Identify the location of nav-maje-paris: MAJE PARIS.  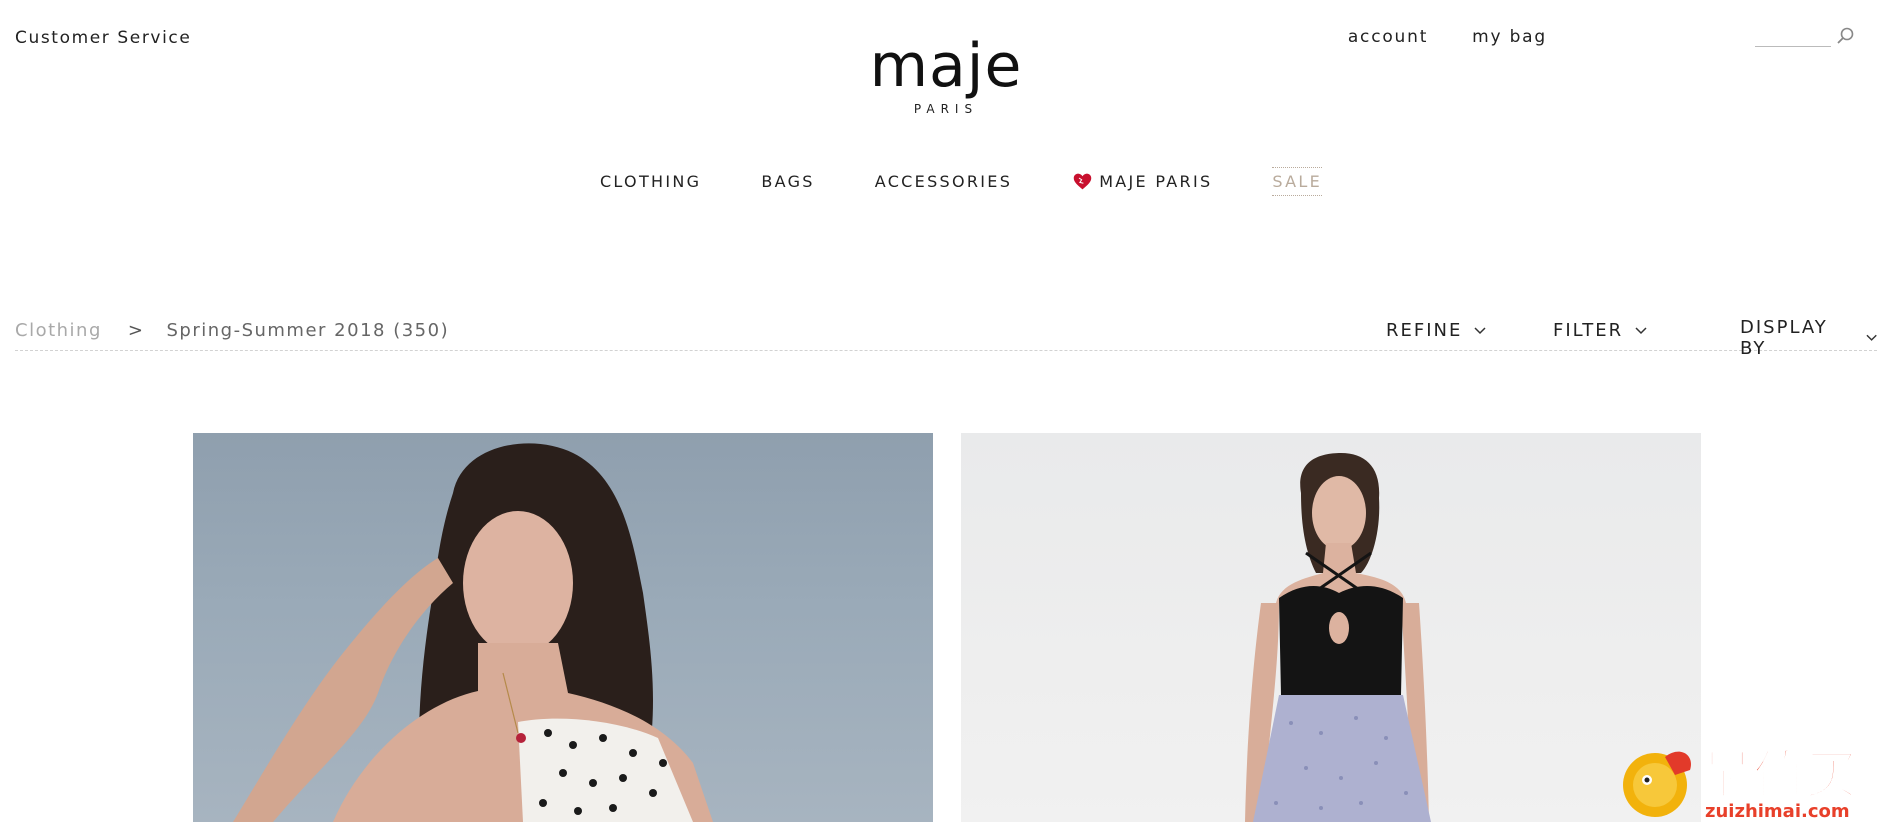
(1142, 181).